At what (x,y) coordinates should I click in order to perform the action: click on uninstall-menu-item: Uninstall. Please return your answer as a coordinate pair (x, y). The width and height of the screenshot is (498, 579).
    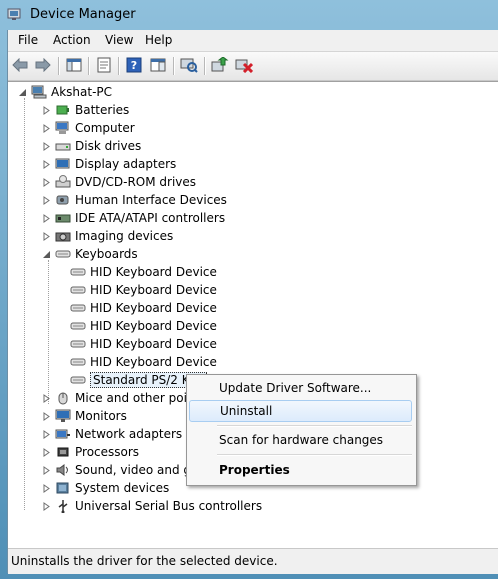
    Looking at the image, I should click on (300, 411).